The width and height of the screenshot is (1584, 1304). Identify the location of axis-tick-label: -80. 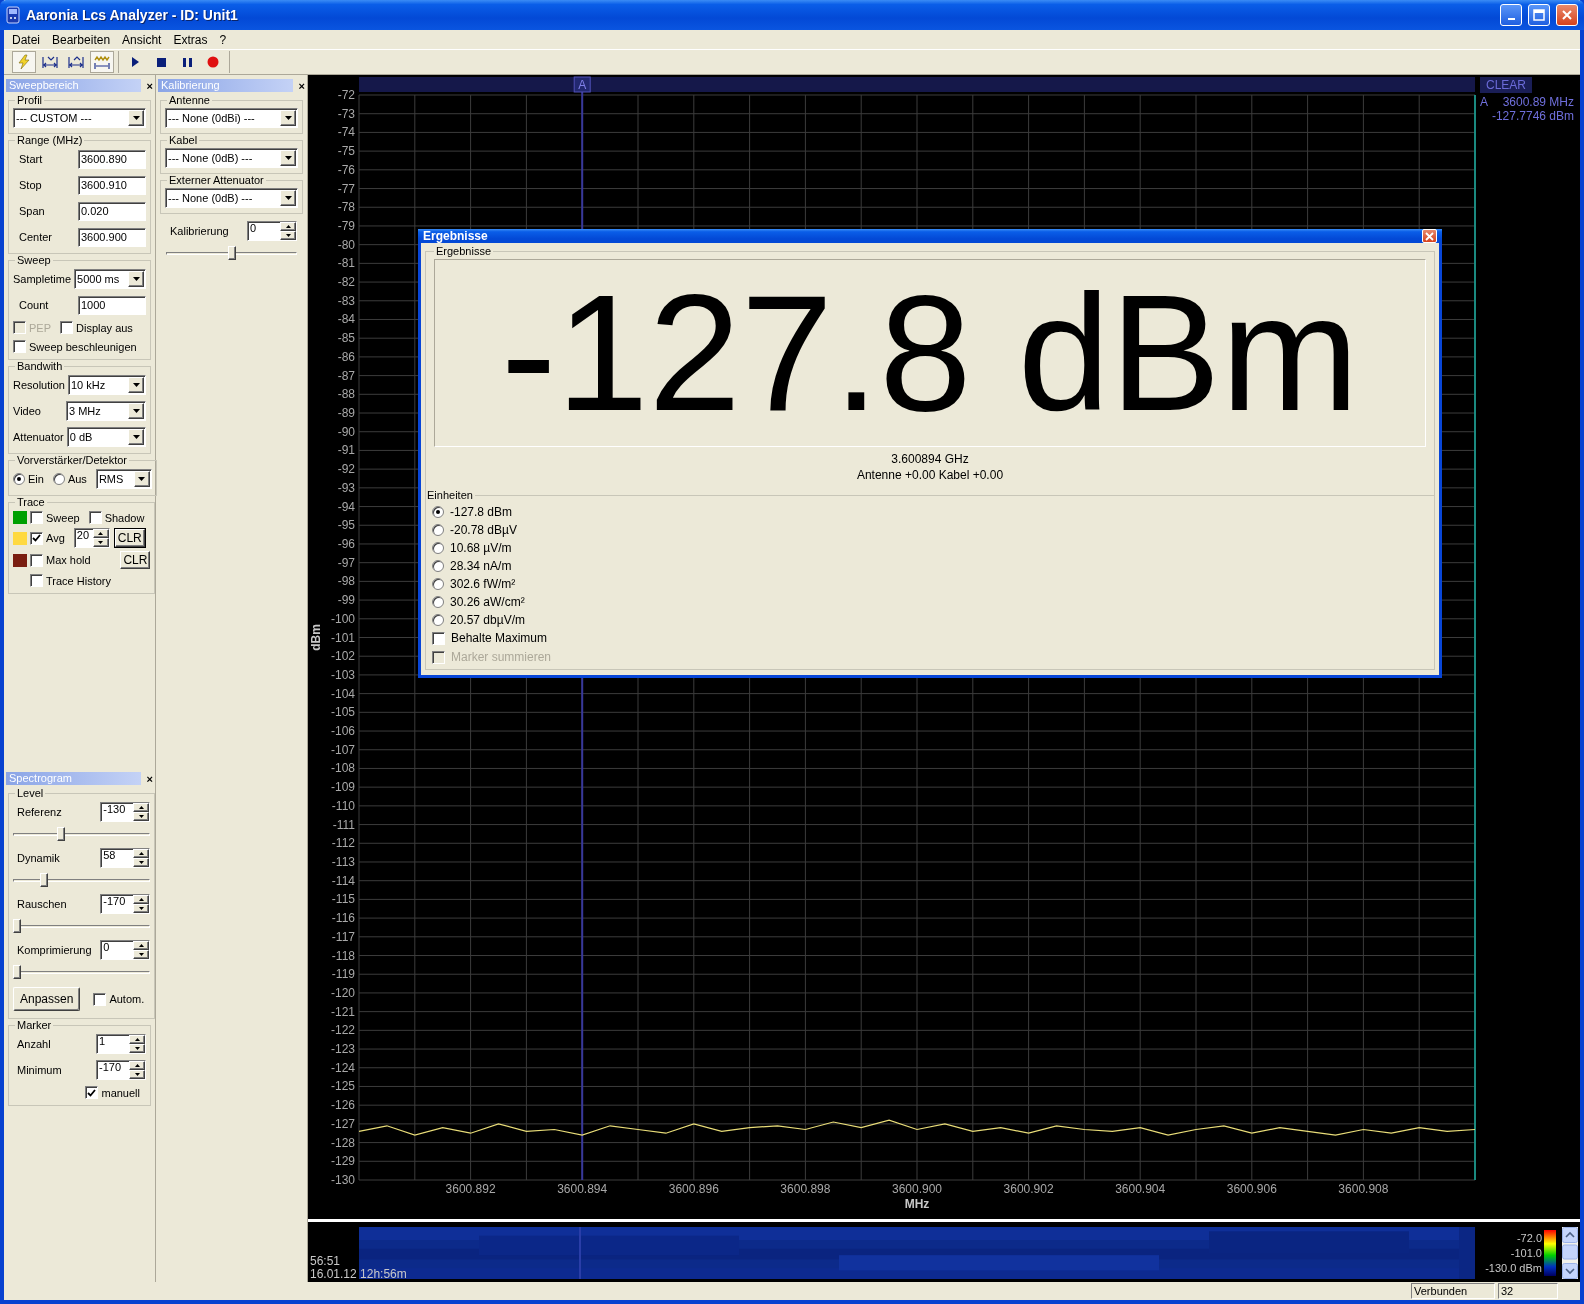
(346, 244).